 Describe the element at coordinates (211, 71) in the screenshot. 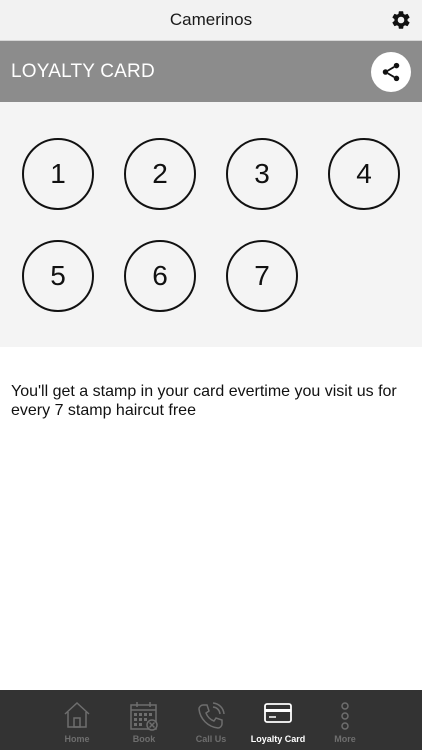

I see `page-header: LOYALTY CARD` at that location.